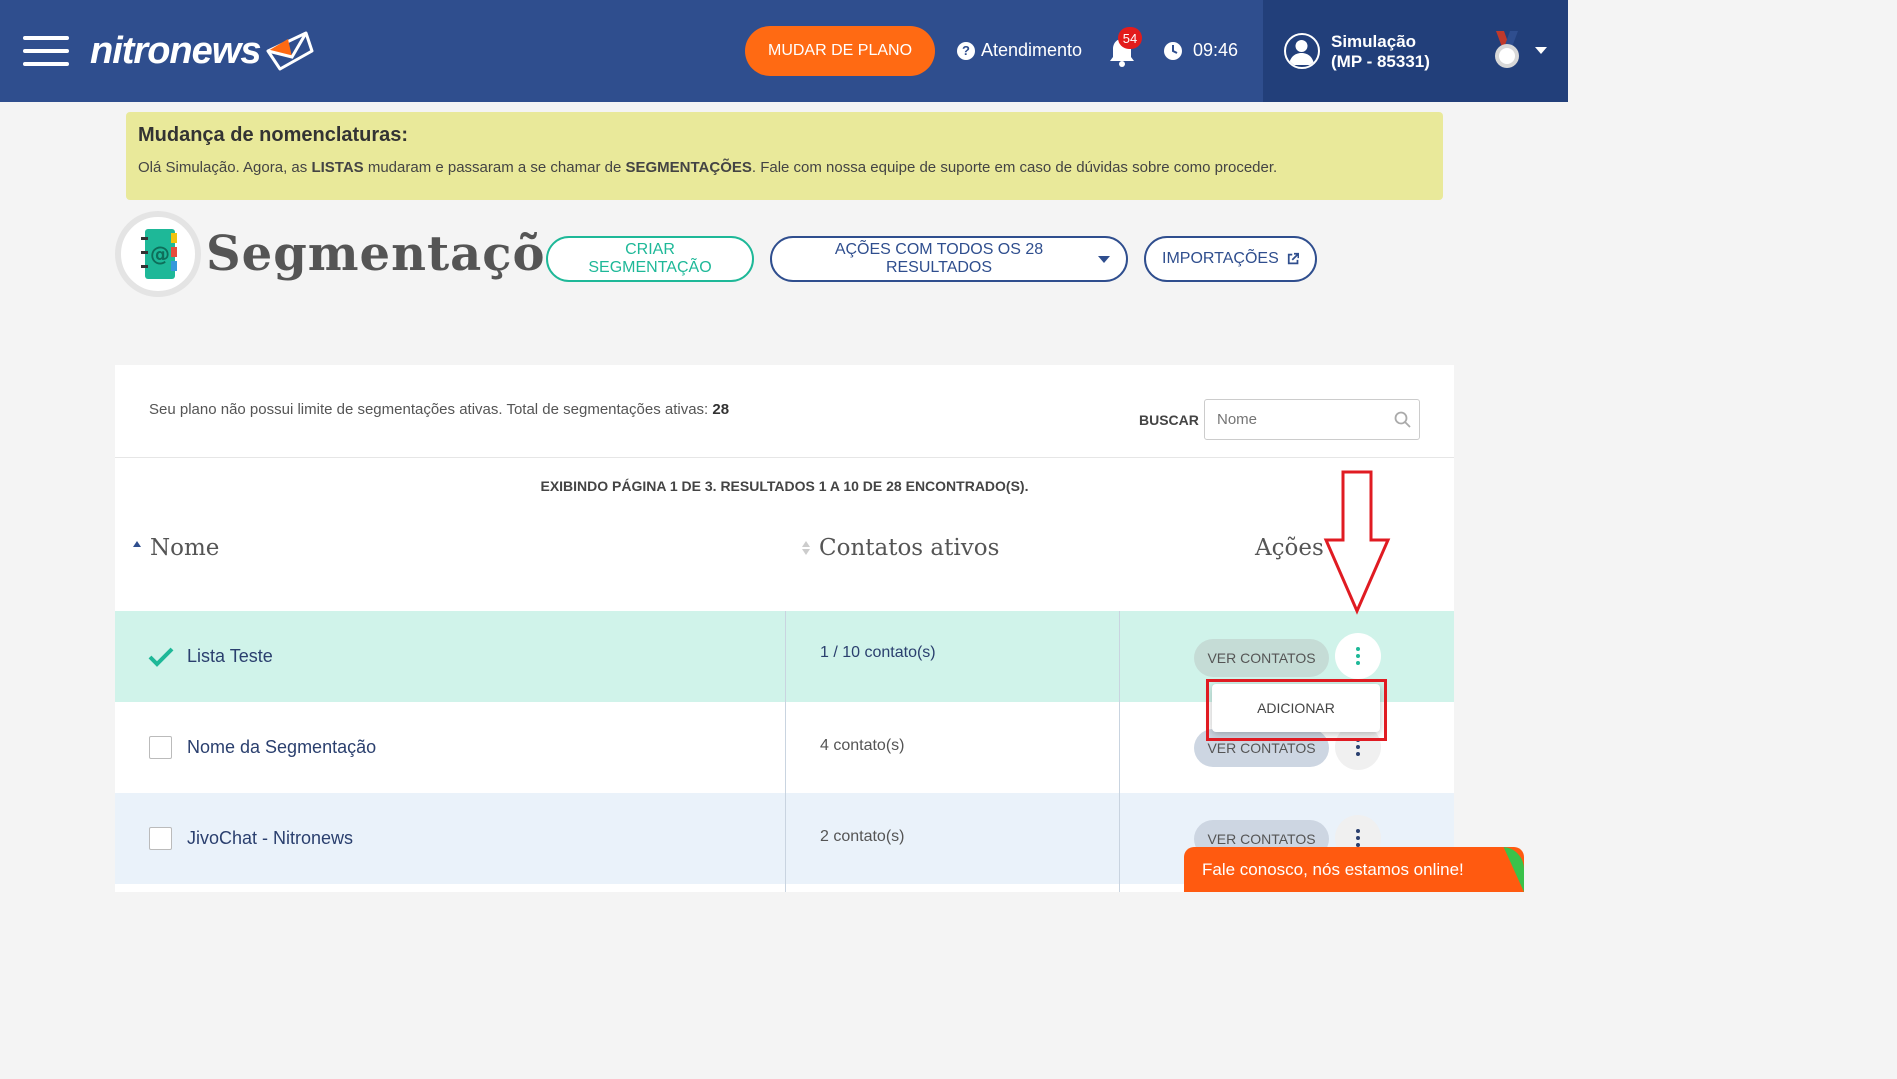  Describe the element at coordinates (806, 548) in the screenshot. I see `sort-icon` at that location.